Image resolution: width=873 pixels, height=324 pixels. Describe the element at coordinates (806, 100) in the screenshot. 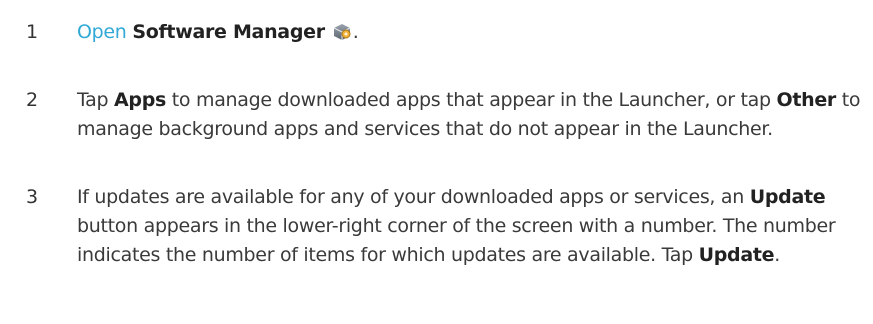

I see `other-term: Other` at that location.